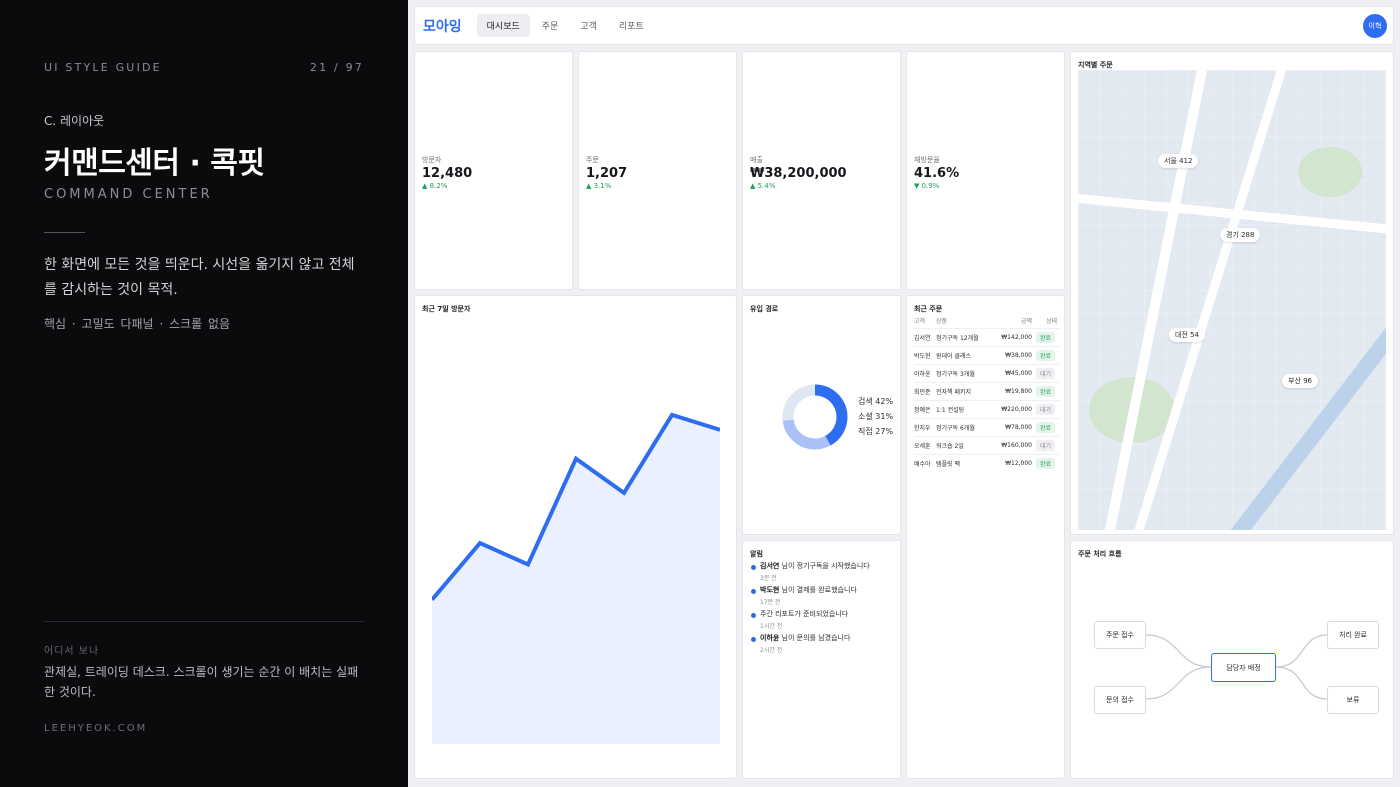 The image size is (1400, 787). What do you see at coordinates (823, 645) in the screenshot?
I see `list-item: 이하윤 님이 문의를 남겼습니다 2시간 전` at bounding box center [823, 645].